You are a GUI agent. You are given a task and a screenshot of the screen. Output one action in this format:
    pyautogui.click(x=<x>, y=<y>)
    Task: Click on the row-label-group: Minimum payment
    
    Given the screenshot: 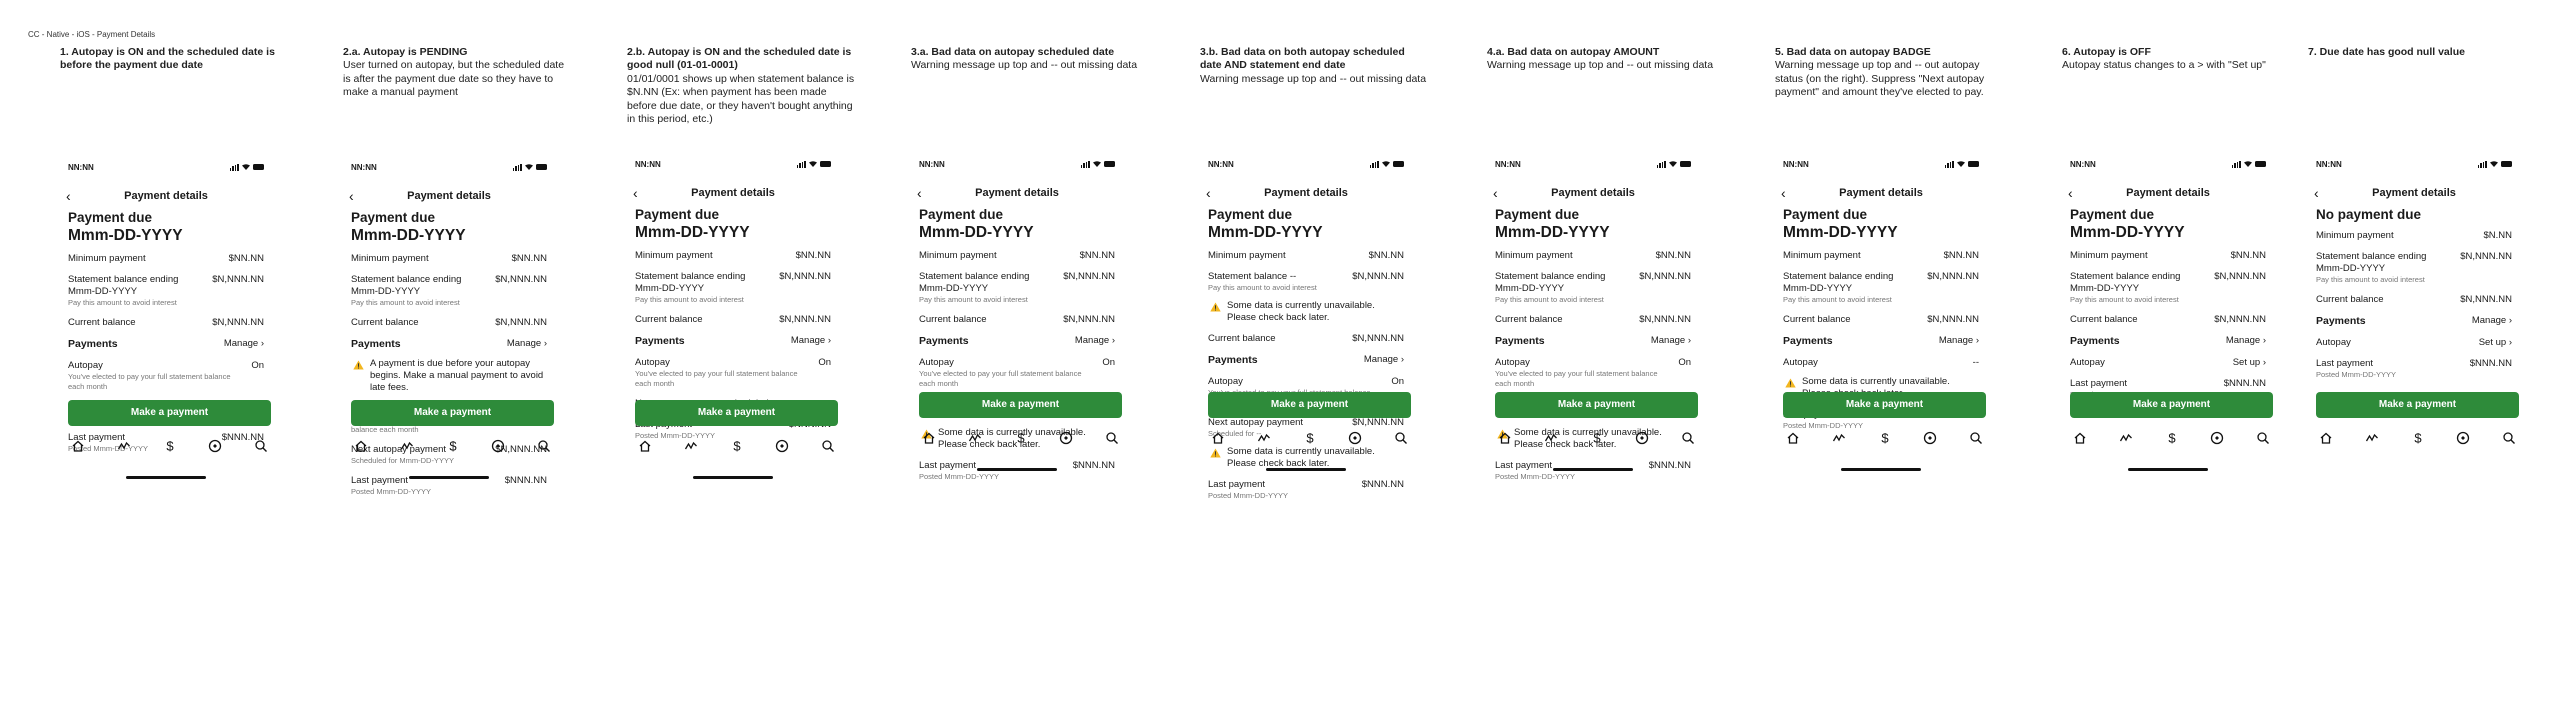 What is the action you would take?
    pyautogui.click(x=107, y=259)
    